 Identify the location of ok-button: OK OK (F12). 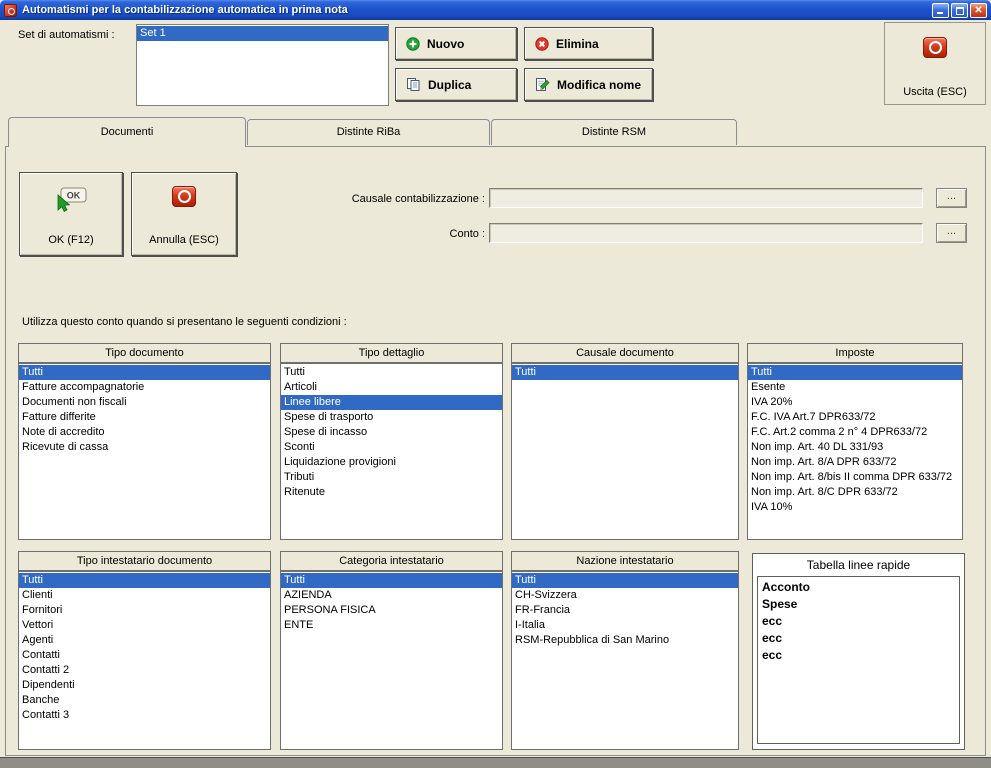
(71, 214).